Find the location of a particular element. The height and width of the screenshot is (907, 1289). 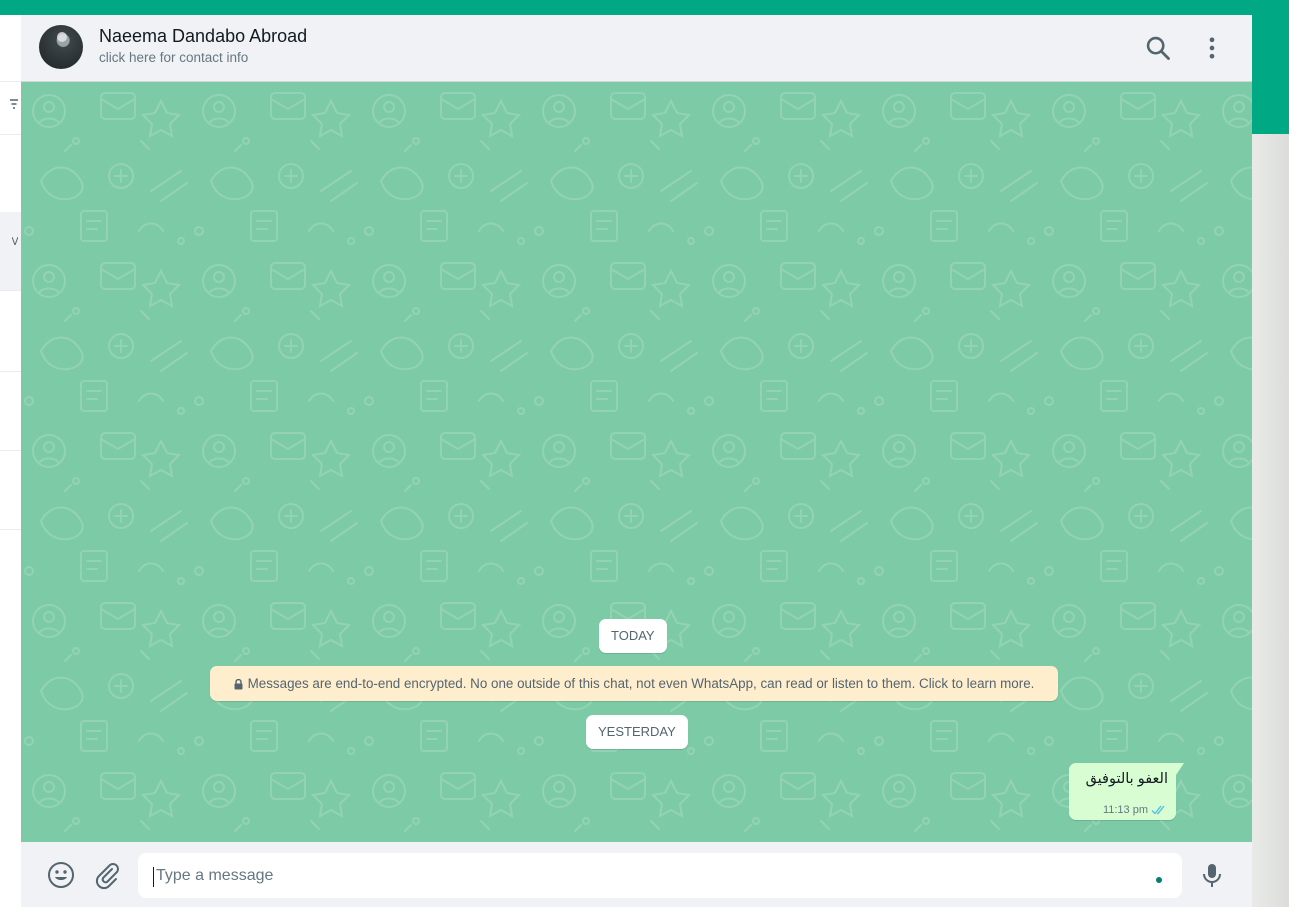

lock-icon is located at coordinates (238, 684).